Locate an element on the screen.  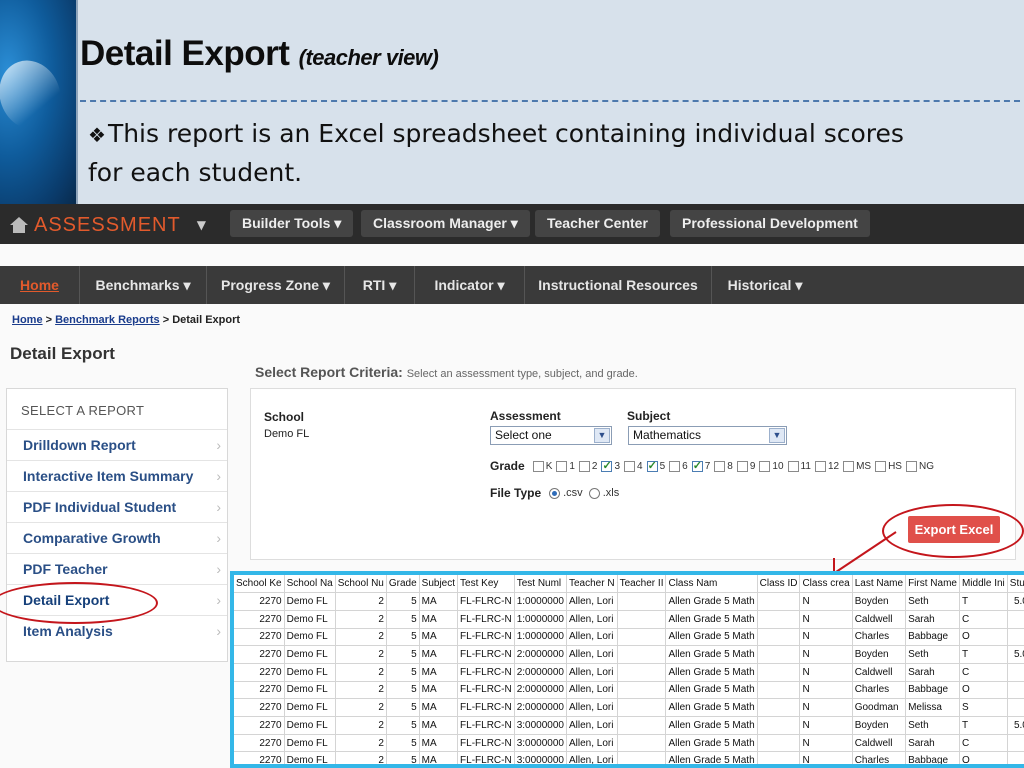
column-header: Last Name is located at coordinates (879, 584).